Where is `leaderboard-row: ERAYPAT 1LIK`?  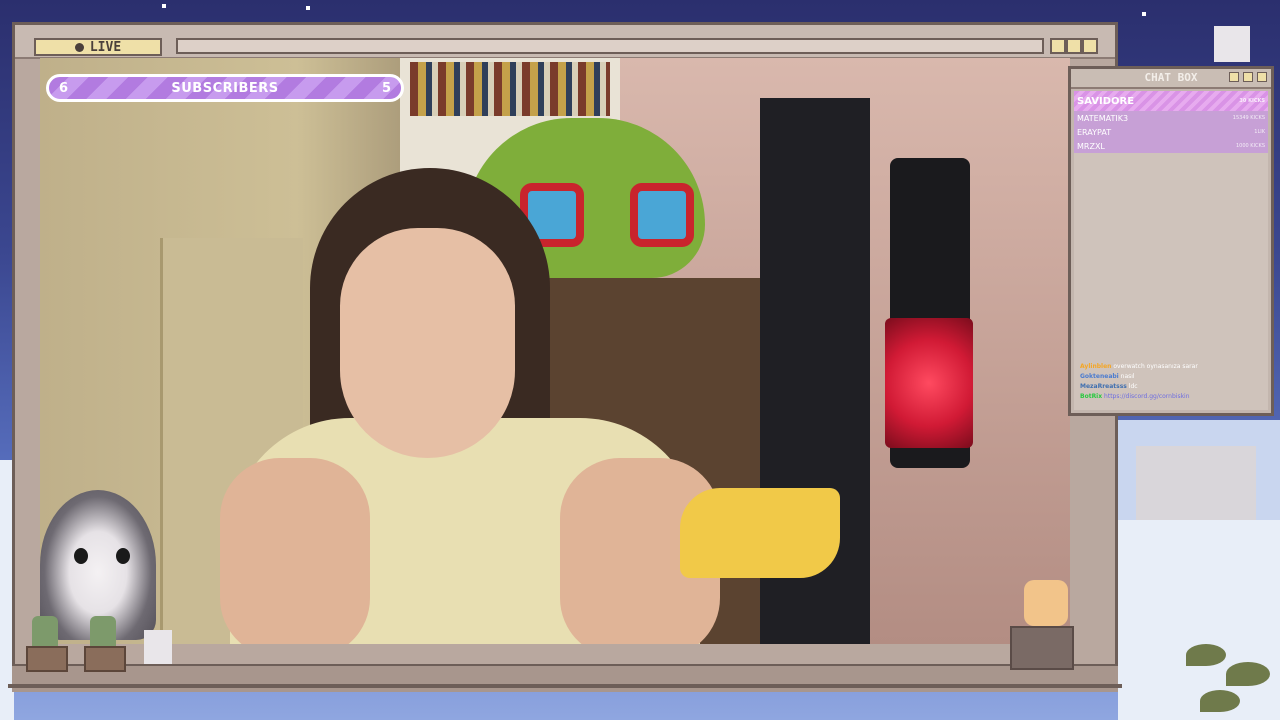 leaderboard-row: ERAYPAT 1LIK is located at coordinates (1171, 132).